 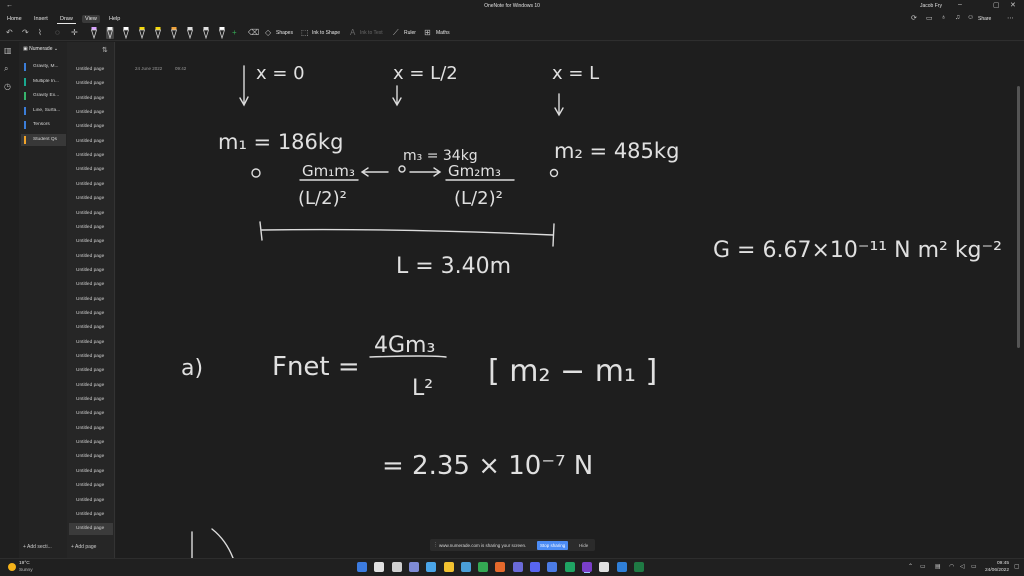 What do you see at coordinates (914, 18) in the screenshot?
I see `sync-icon: ⟳` at bounding box center [914, 18].